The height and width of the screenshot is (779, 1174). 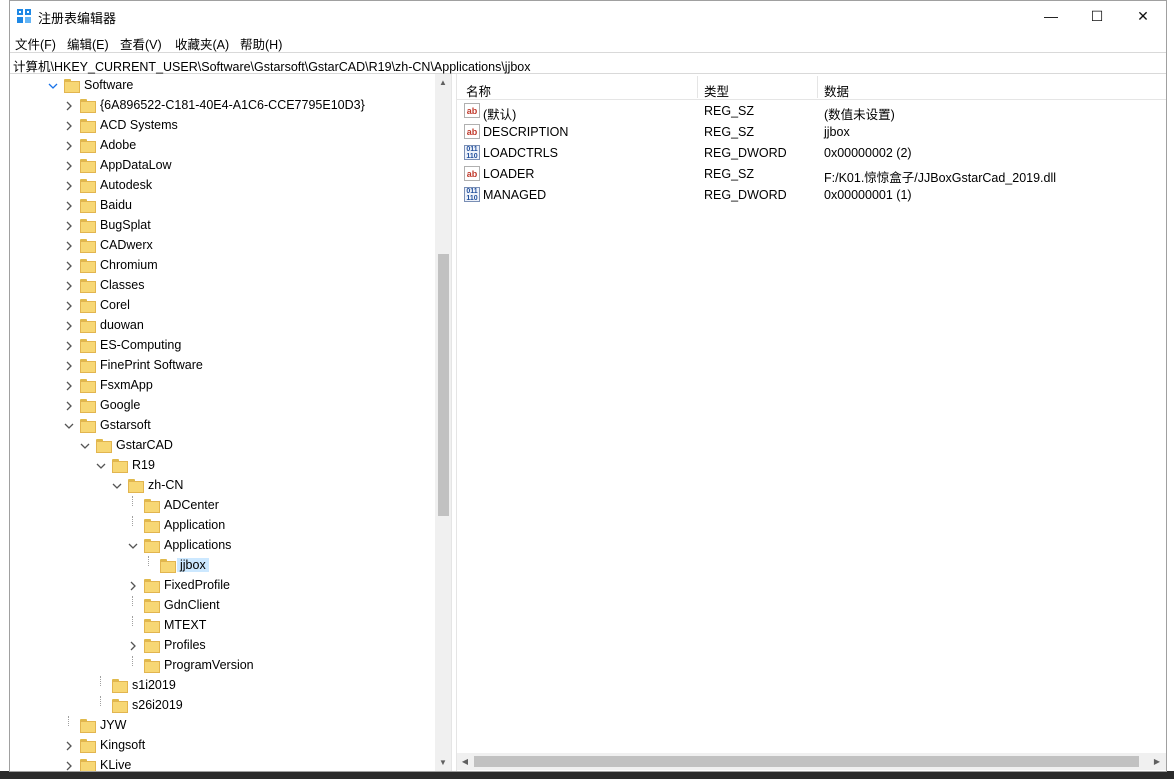 I want to click on tree-item: ES-Computing, so click(x=220, y=346).